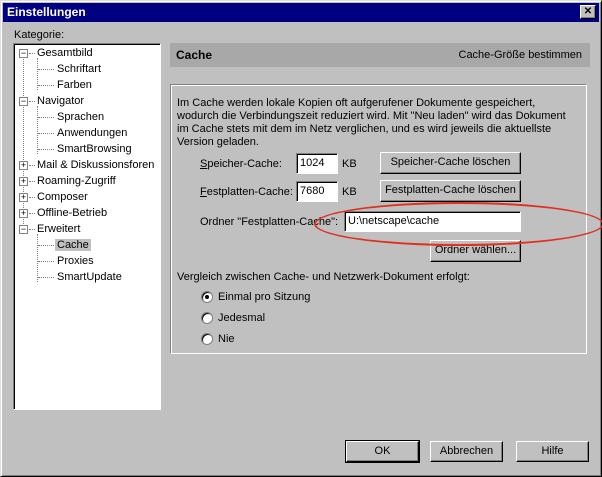  I want to click on radio-once-label: Einmal pro Sitzung, so click(264, 297).